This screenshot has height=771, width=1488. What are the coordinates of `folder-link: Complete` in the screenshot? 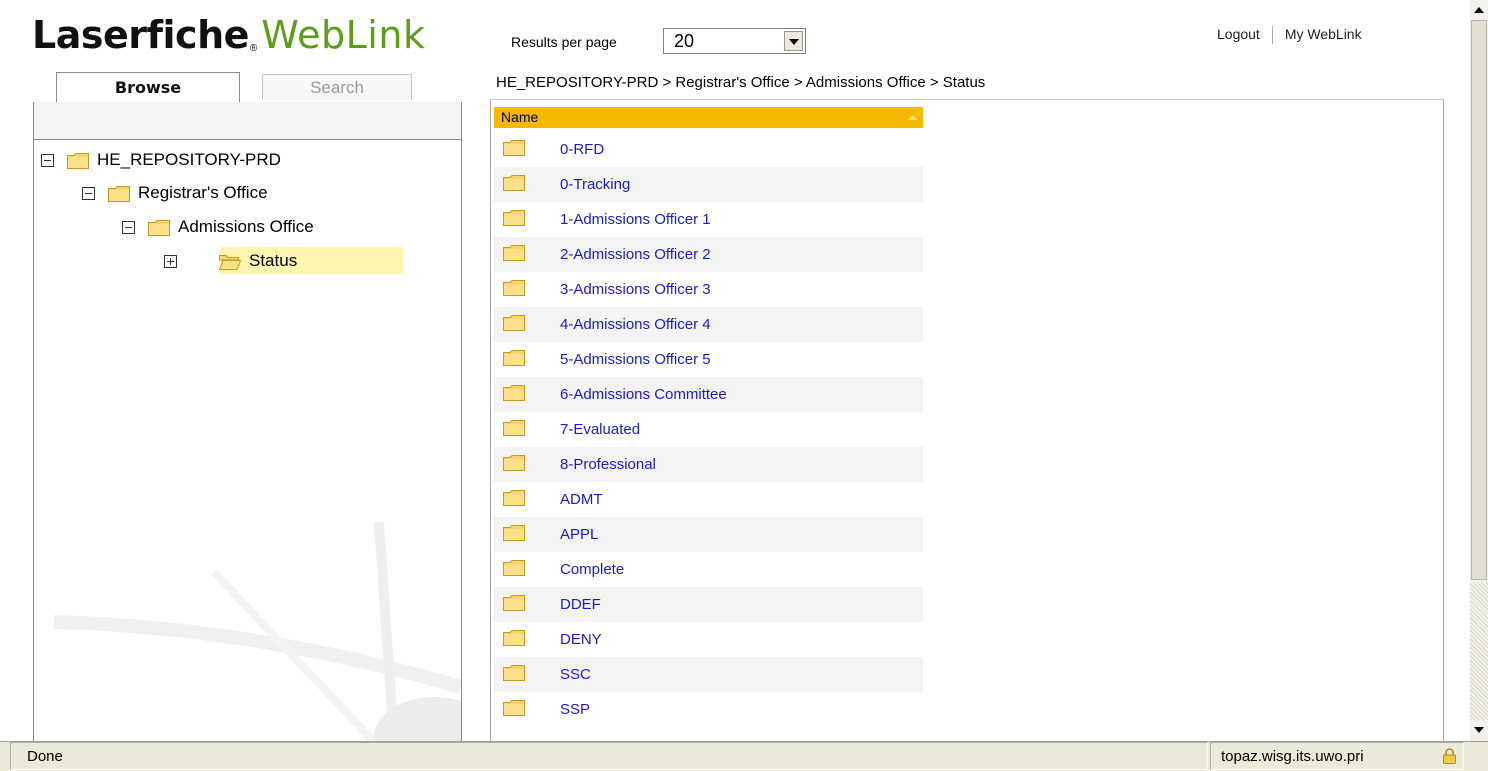 It's located at (592, 569).